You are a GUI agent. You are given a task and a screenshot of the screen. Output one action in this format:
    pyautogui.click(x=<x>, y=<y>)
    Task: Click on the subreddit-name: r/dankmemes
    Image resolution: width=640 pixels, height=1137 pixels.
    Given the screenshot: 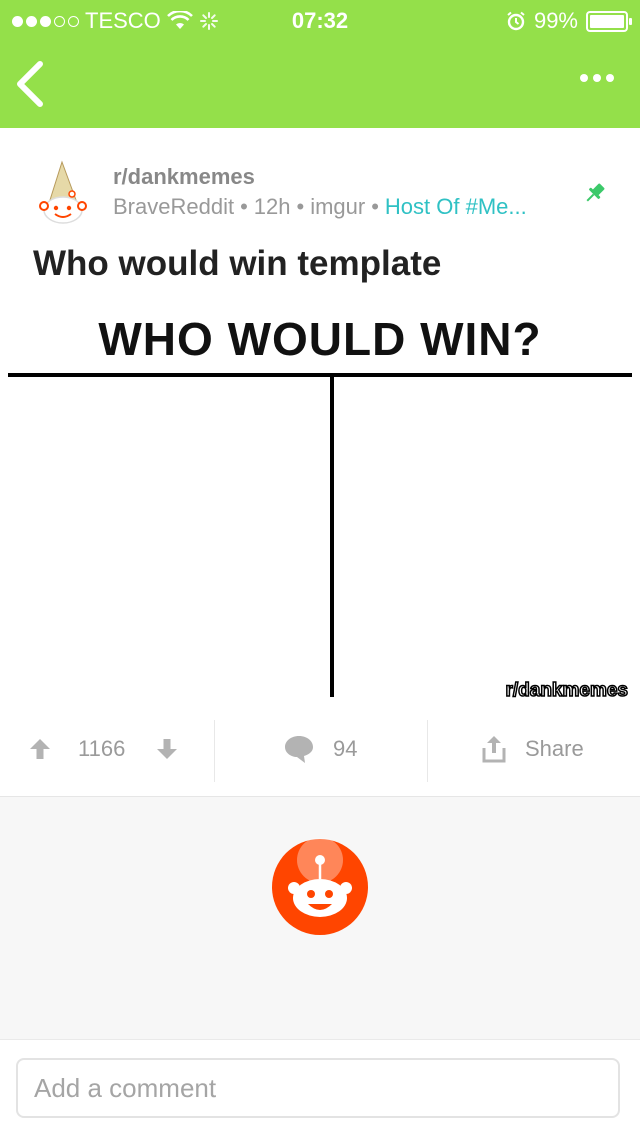 What is the action you would take?
    pyautogui.click(x=184, y=177)
    